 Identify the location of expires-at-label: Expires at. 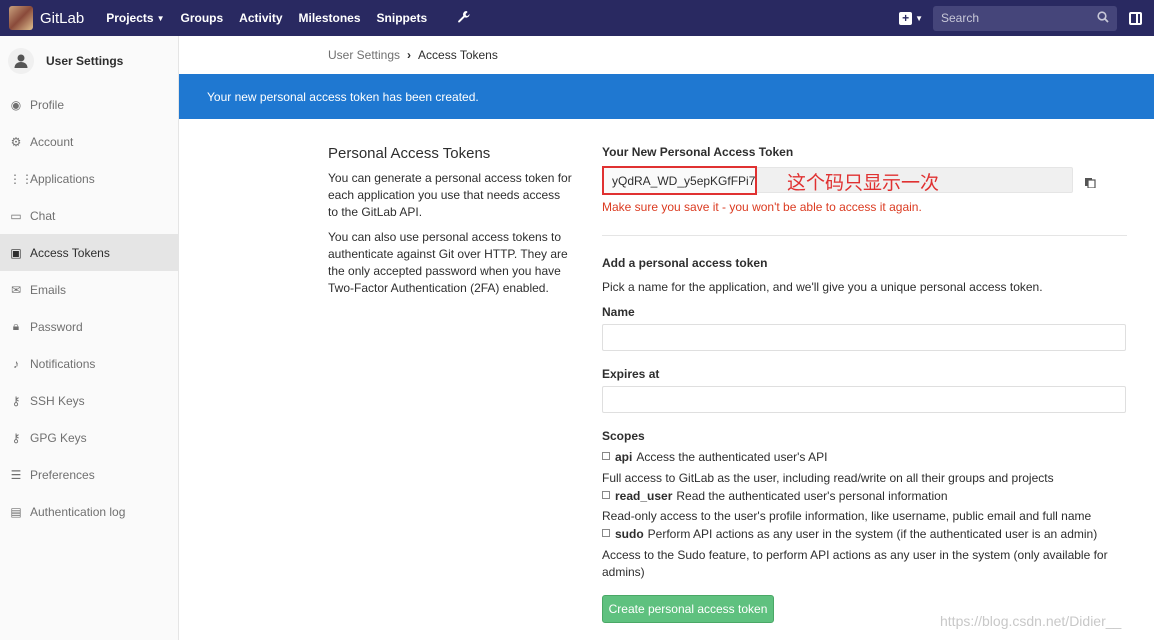
(631, 374).